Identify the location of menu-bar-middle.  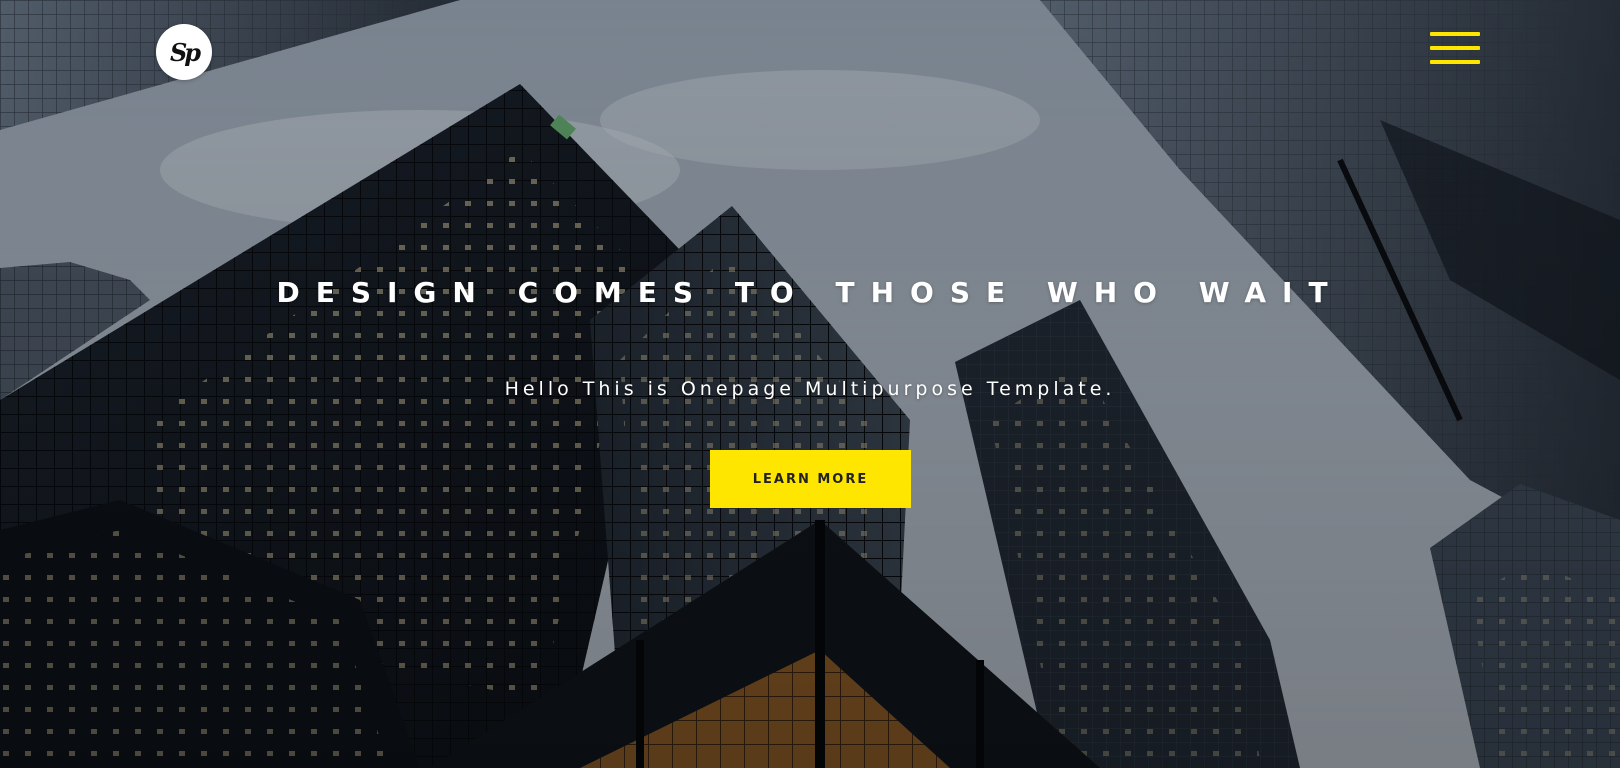
(1455, 48).